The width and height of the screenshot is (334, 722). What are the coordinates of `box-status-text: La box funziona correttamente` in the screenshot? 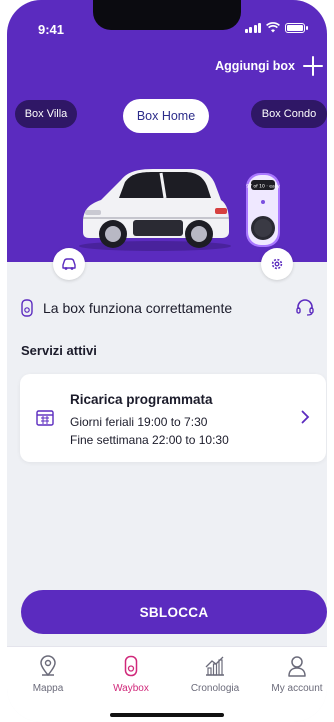 It's located at (138, 308).